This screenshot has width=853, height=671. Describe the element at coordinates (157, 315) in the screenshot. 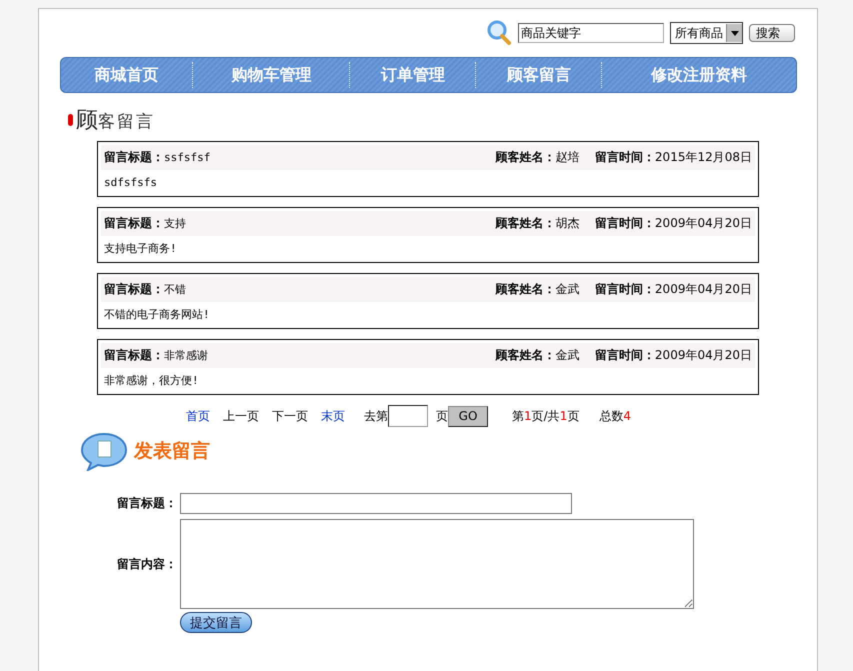

I see `message-content: 不错的电子商务网站!` at that location.